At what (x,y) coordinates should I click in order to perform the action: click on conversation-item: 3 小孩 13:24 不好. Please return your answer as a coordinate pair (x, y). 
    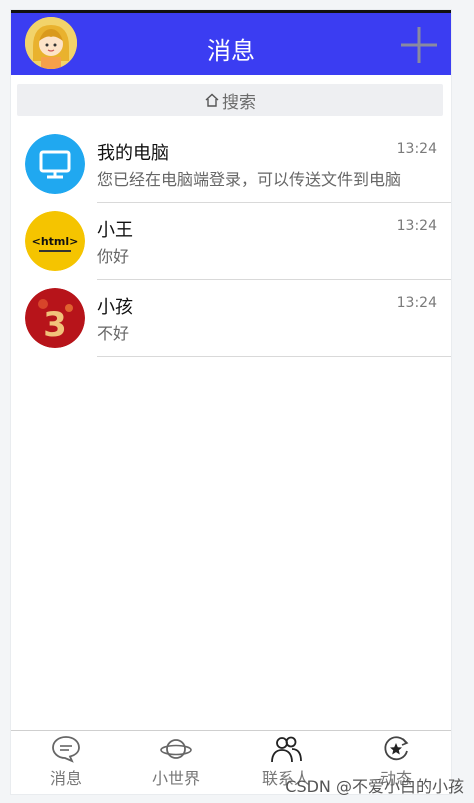
    Looking at the image, I should click on (231, 318).